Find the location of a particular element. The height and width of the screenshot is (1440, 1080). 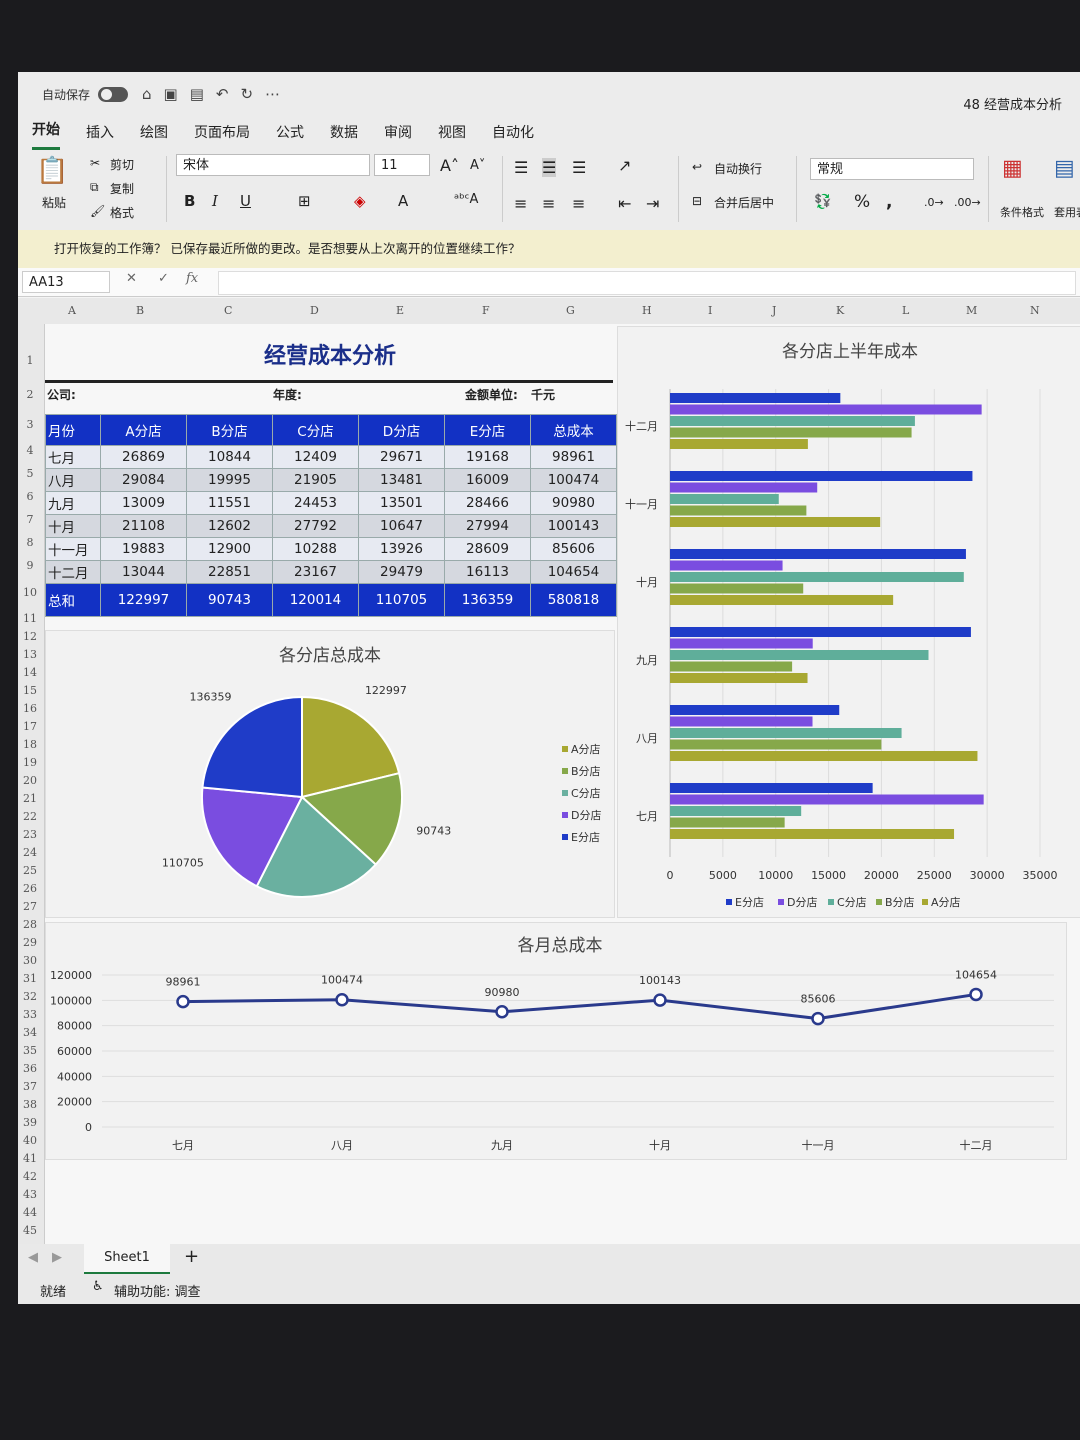

font-size-select: 11 is located at coordinates (402, 165).